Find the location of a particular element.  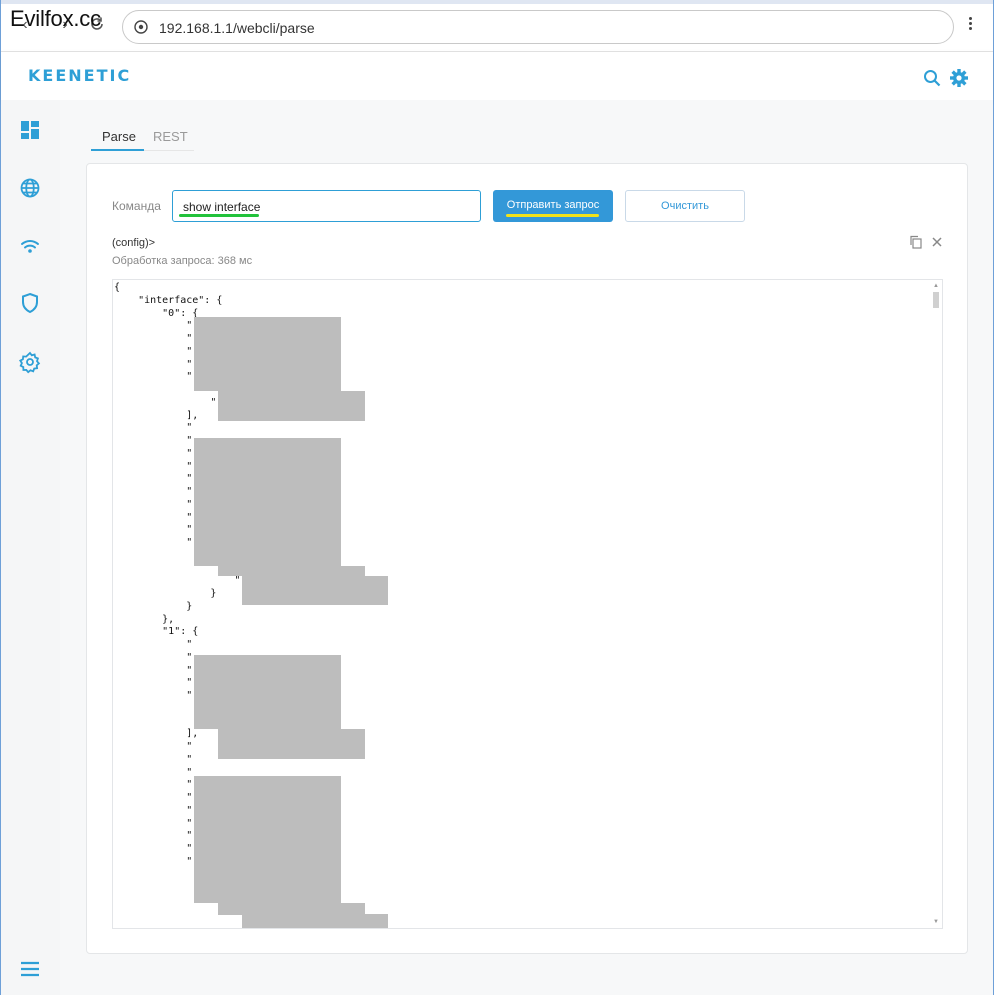

search-icon is located at coordinates (932, 78).